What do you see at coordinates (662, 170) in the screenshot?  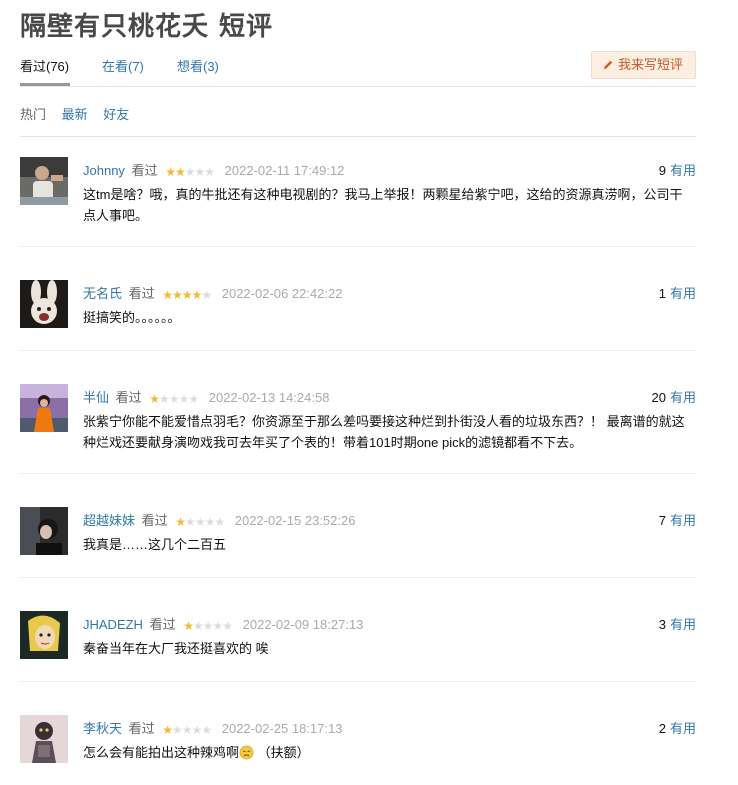 I see `vote-count: 9` at bounding box center [662, 170].